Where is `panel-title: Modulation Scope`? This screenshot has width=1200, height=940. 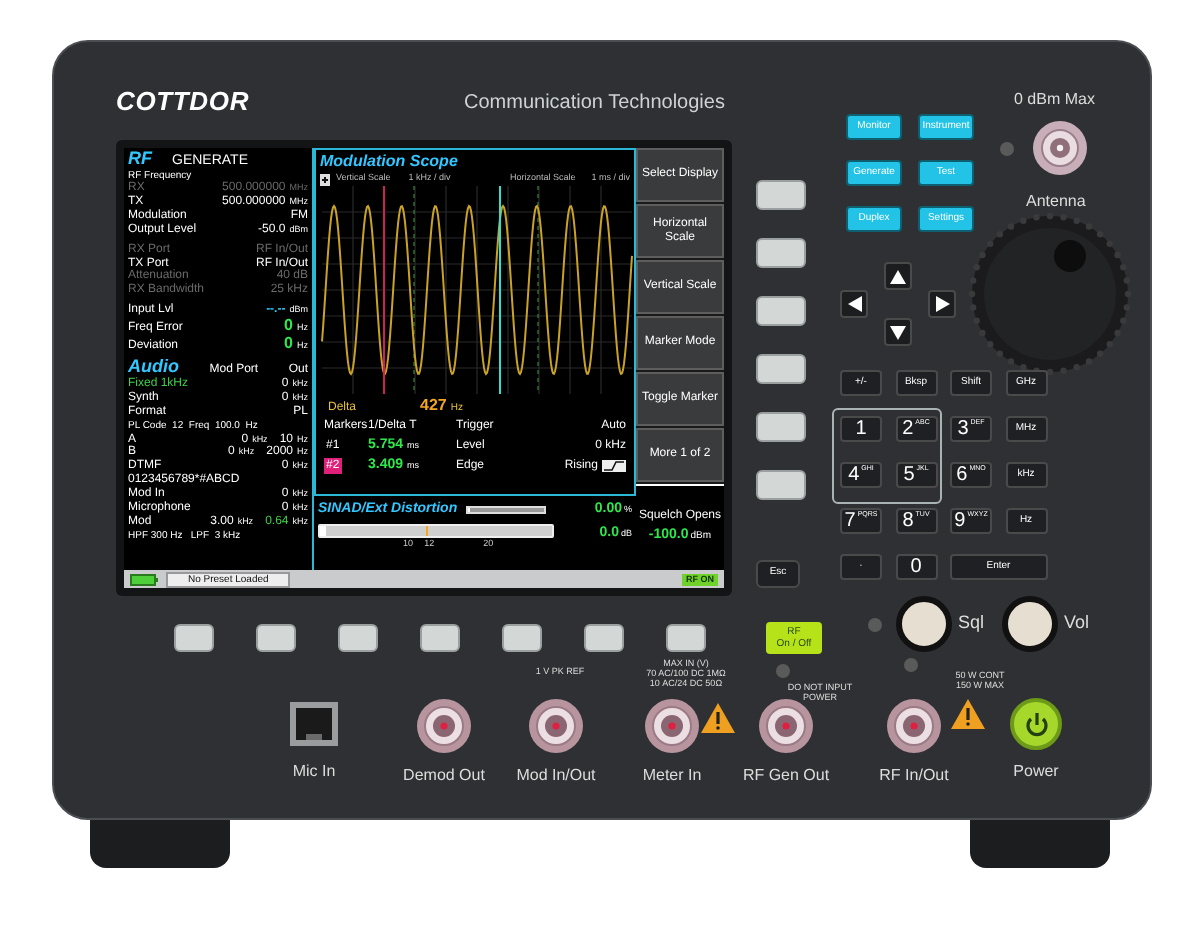
panel-title: Modulation Scope is located at coordinates (389, 161).